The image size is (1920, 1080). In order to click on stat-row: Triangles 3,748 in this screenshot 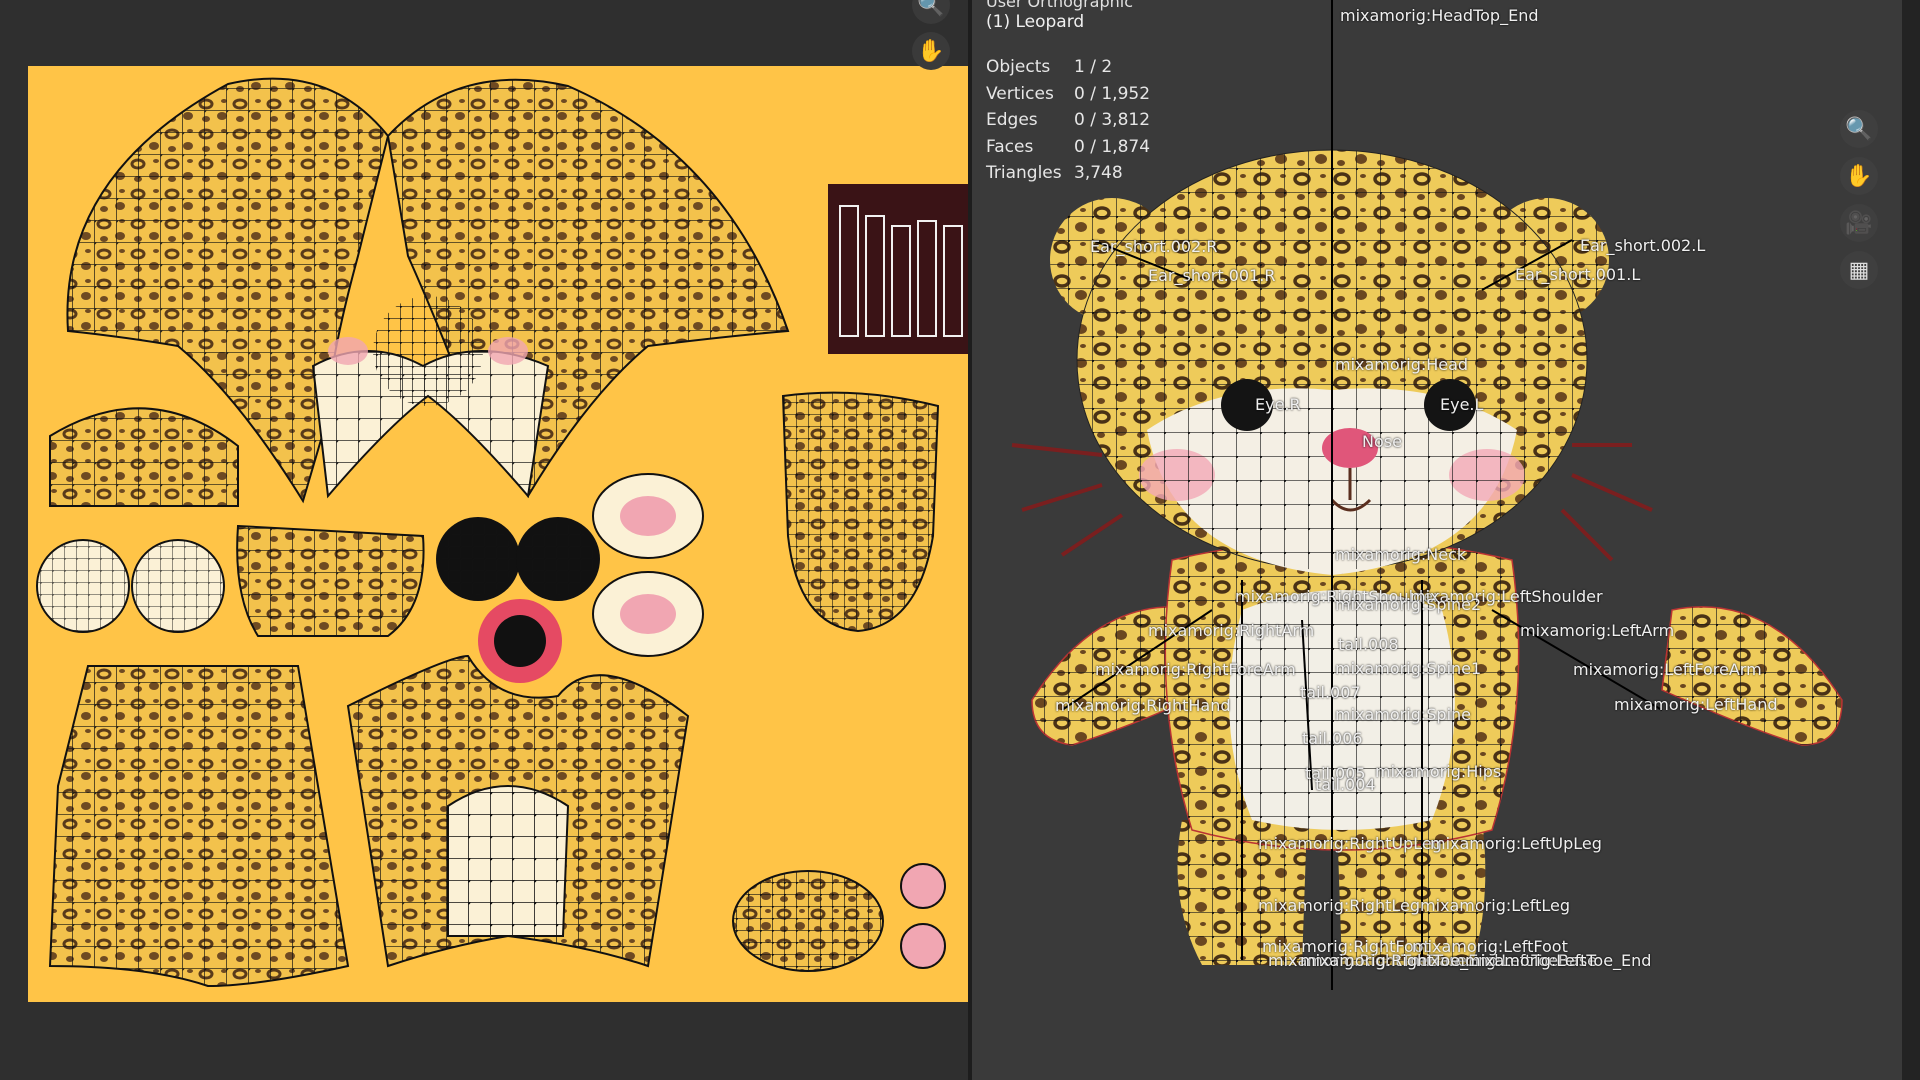, I will do `click(1068, 173)`.